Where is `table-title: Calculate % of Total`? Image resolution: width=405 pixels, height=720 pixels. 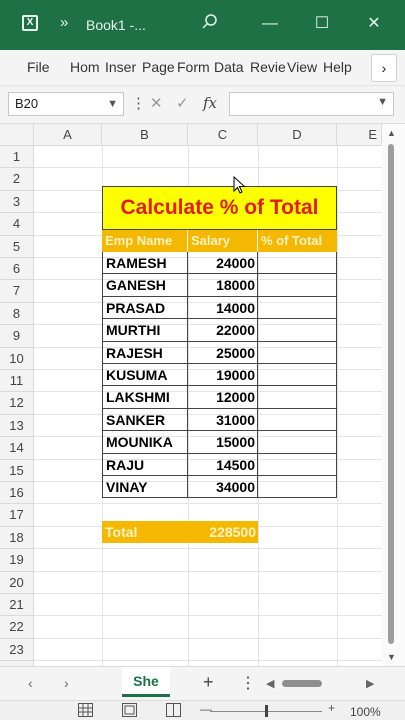 table-title: Calculate % of Total is located at coordinates (219, 208).